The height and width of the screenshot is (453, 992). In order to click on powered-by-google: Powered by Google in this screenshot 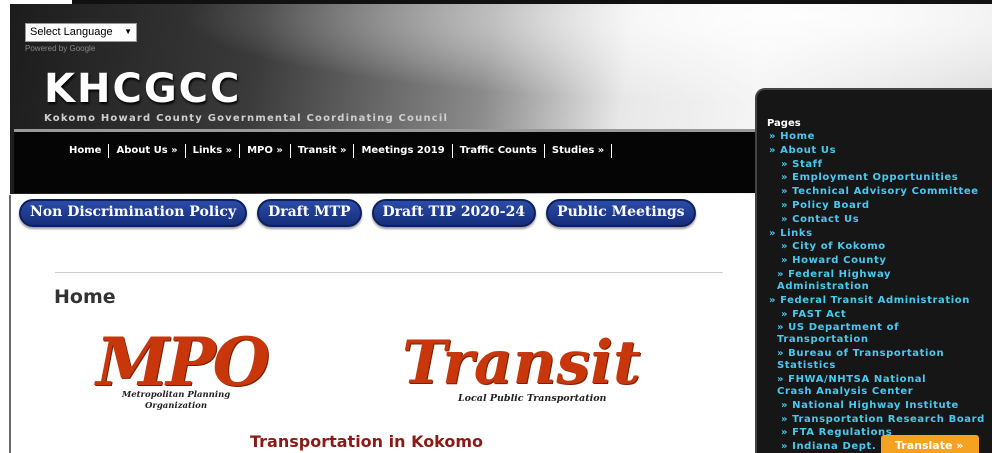, I will do `click(60, 48)`.